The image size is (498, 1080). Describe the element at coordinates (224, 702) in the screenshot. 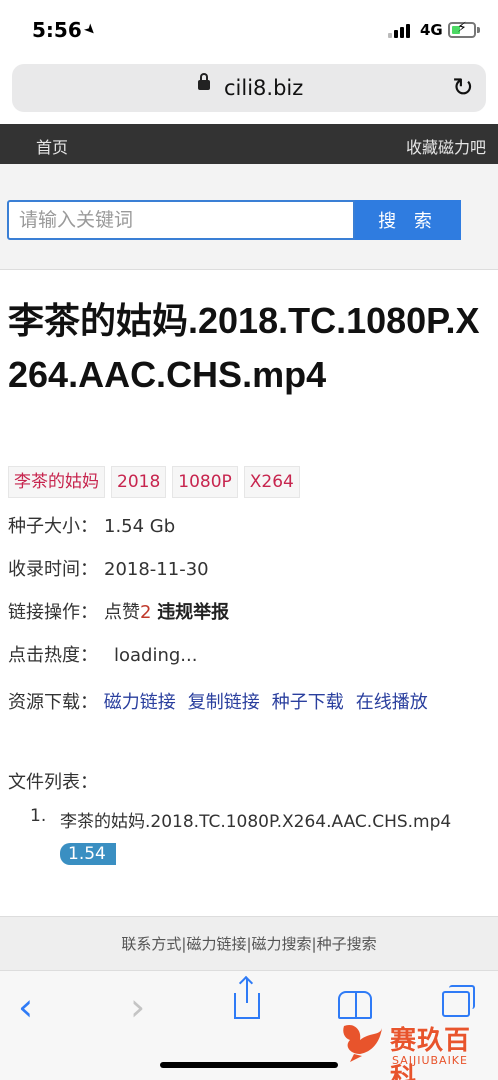

I see `copy-link: 复制链接` at that location.